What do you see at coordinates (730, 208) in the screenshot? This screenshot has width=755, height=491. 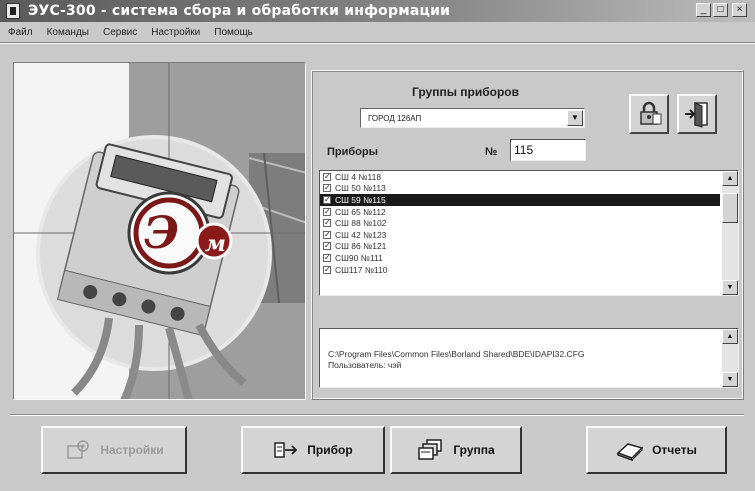 I see `scroll-thumb` at bounding box center [730, 208].